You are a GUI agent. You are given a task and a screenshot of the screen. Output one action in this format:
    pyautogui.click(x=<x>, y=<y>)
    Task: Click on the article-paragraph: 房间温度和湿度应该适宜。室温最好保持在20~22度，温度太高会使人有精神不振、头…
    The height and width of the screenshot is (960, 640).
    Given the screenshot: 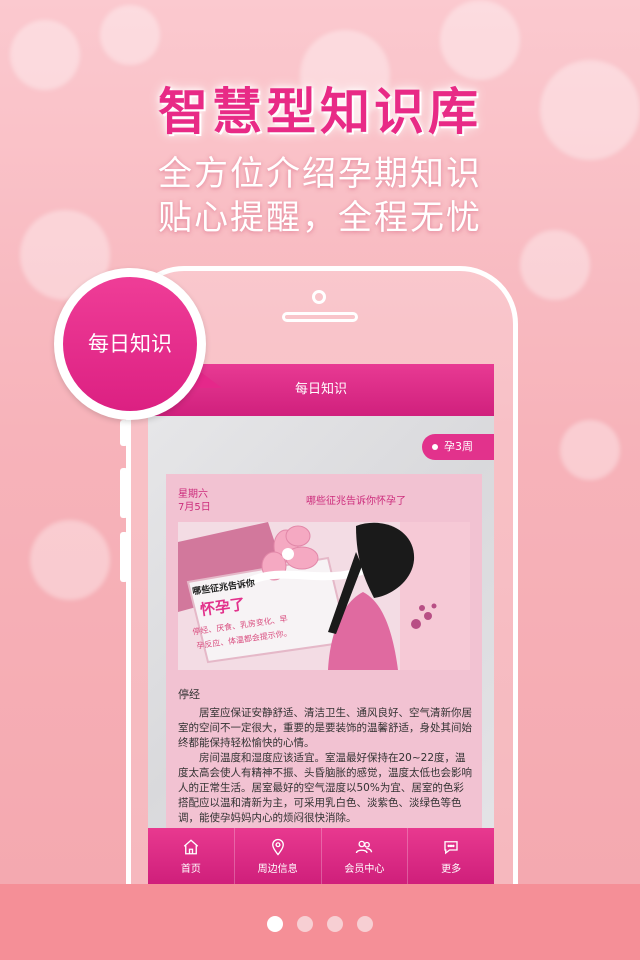 What is the action you would take?
    pyautogui.click(x=325, y=788)
    